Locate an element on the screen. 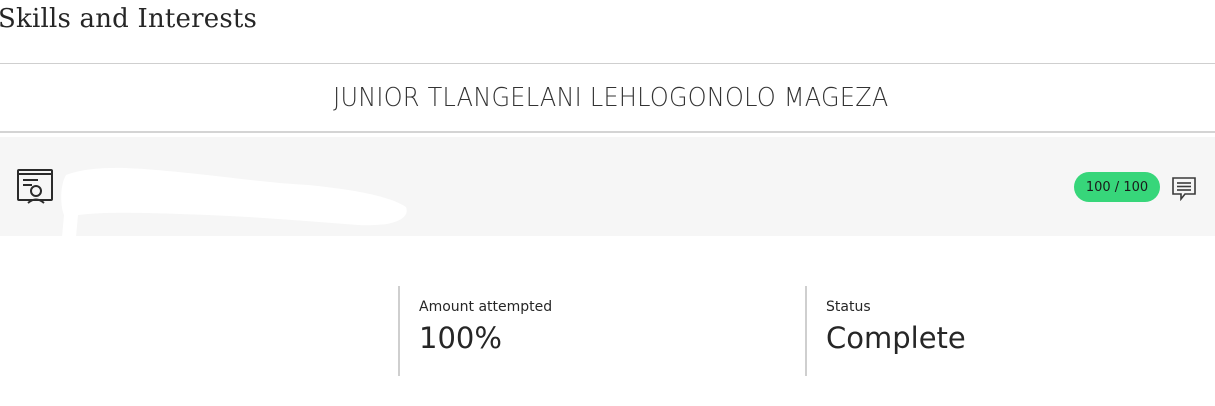 This screenshot has width=1215, height=406. amount-attempted-stat: Amount attempted 100% is located at coordinates (598, 331).